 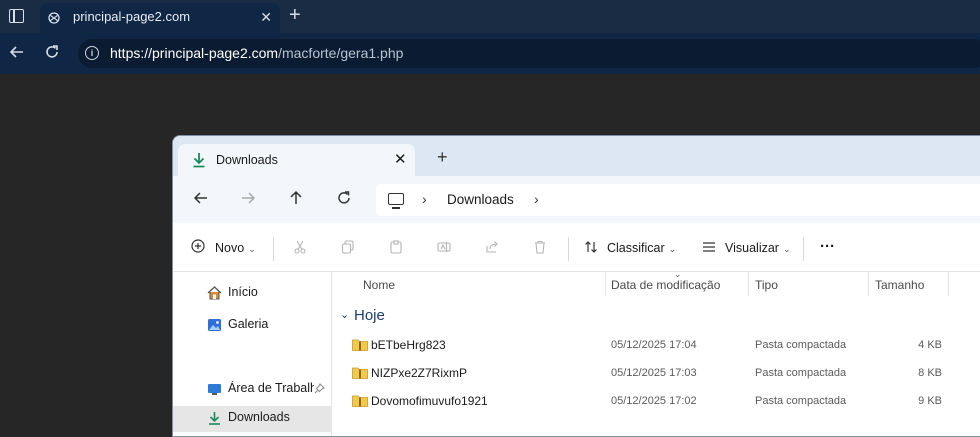 I want to click on explorer-tab-title: Downloads, so click(x=247, y=160).